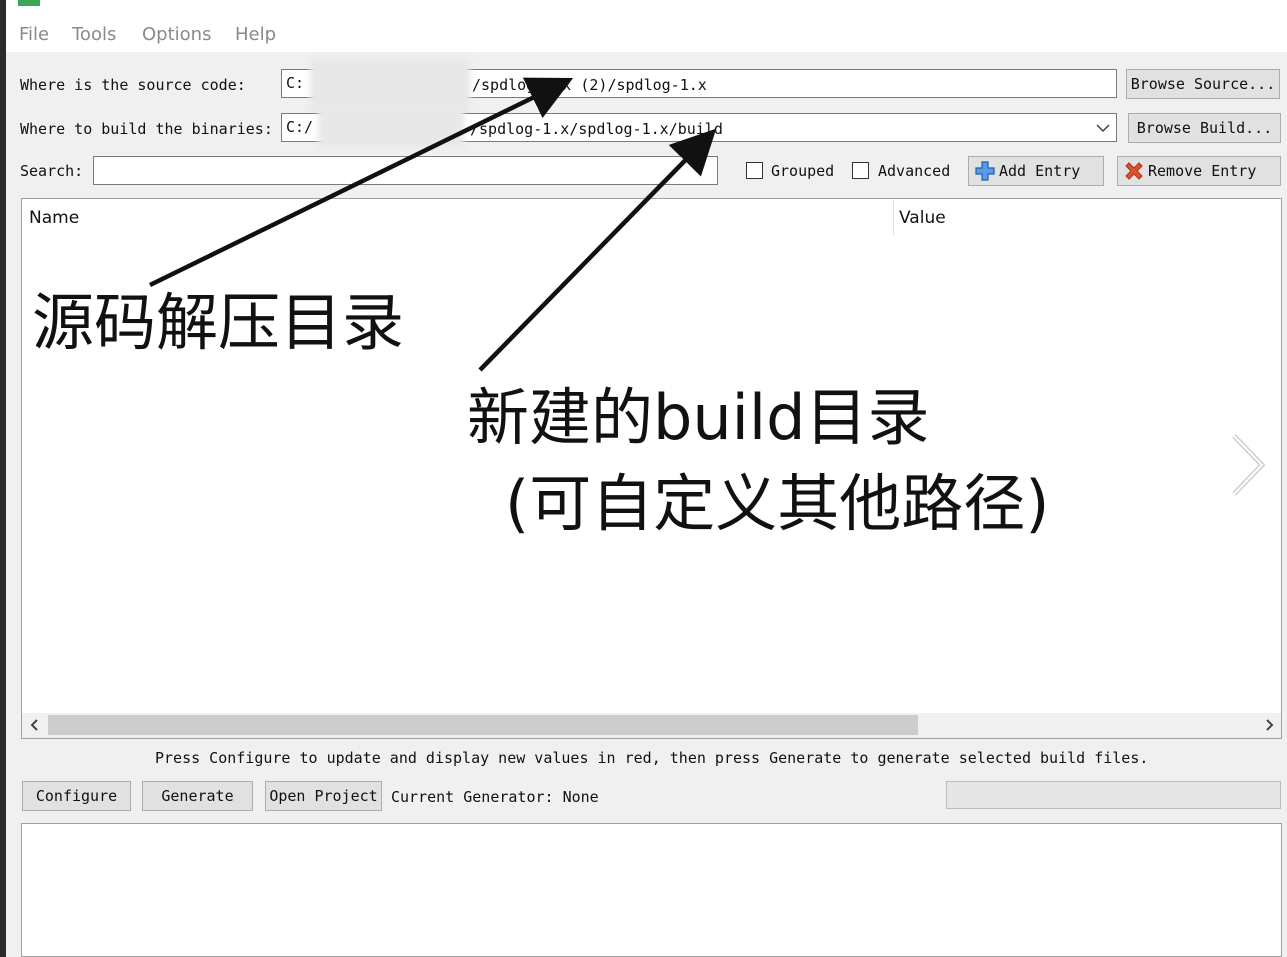  I want to click on source-arrow, so click(361, 182).